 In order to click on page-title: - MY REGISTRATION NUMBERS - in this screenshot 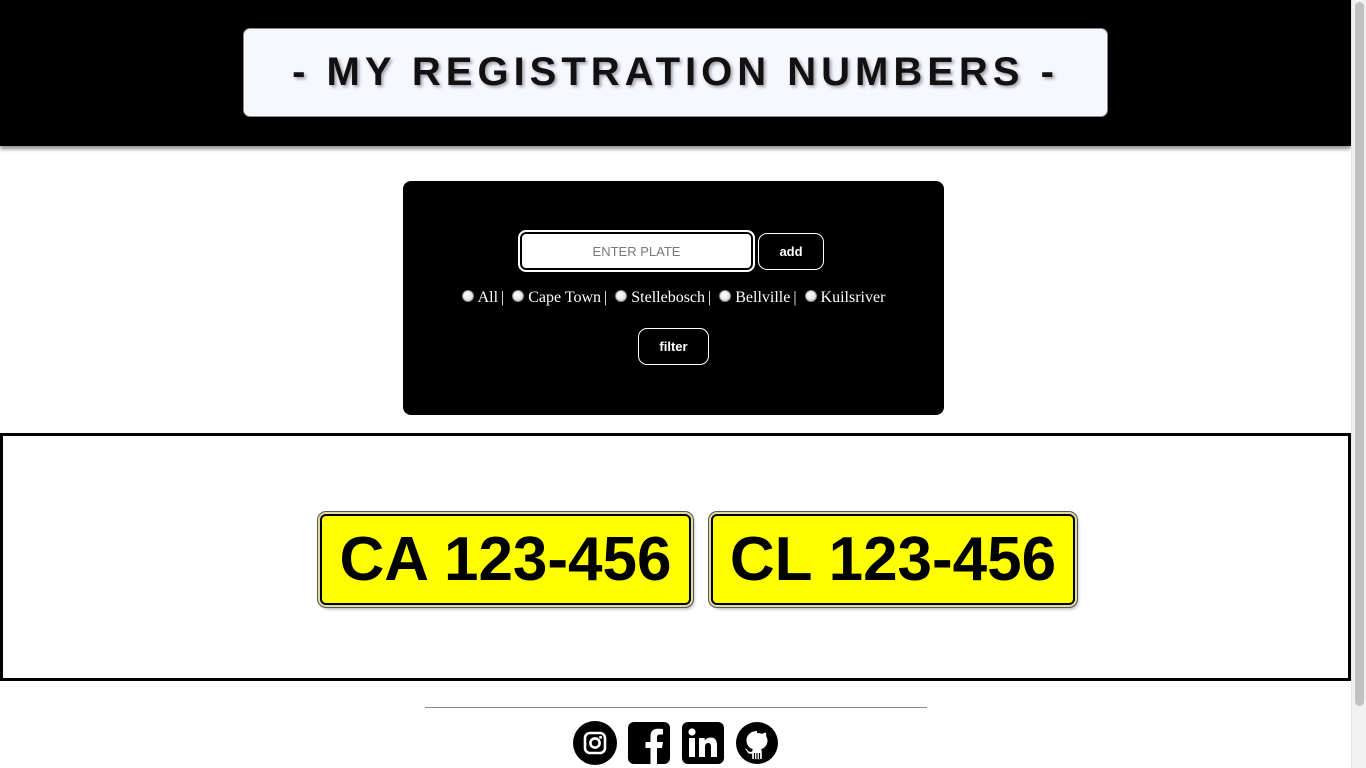, I will do `click(675, 72)`.